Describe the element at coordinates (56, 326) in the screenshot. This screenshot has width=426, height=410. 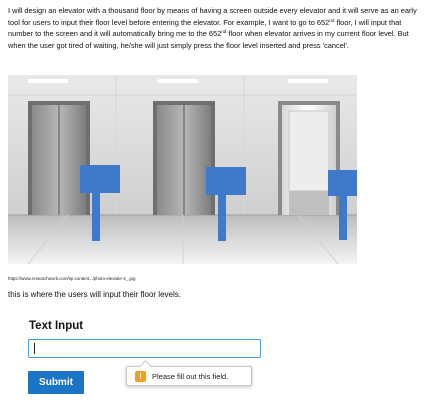
I see `form-title: Text Input` at that location.